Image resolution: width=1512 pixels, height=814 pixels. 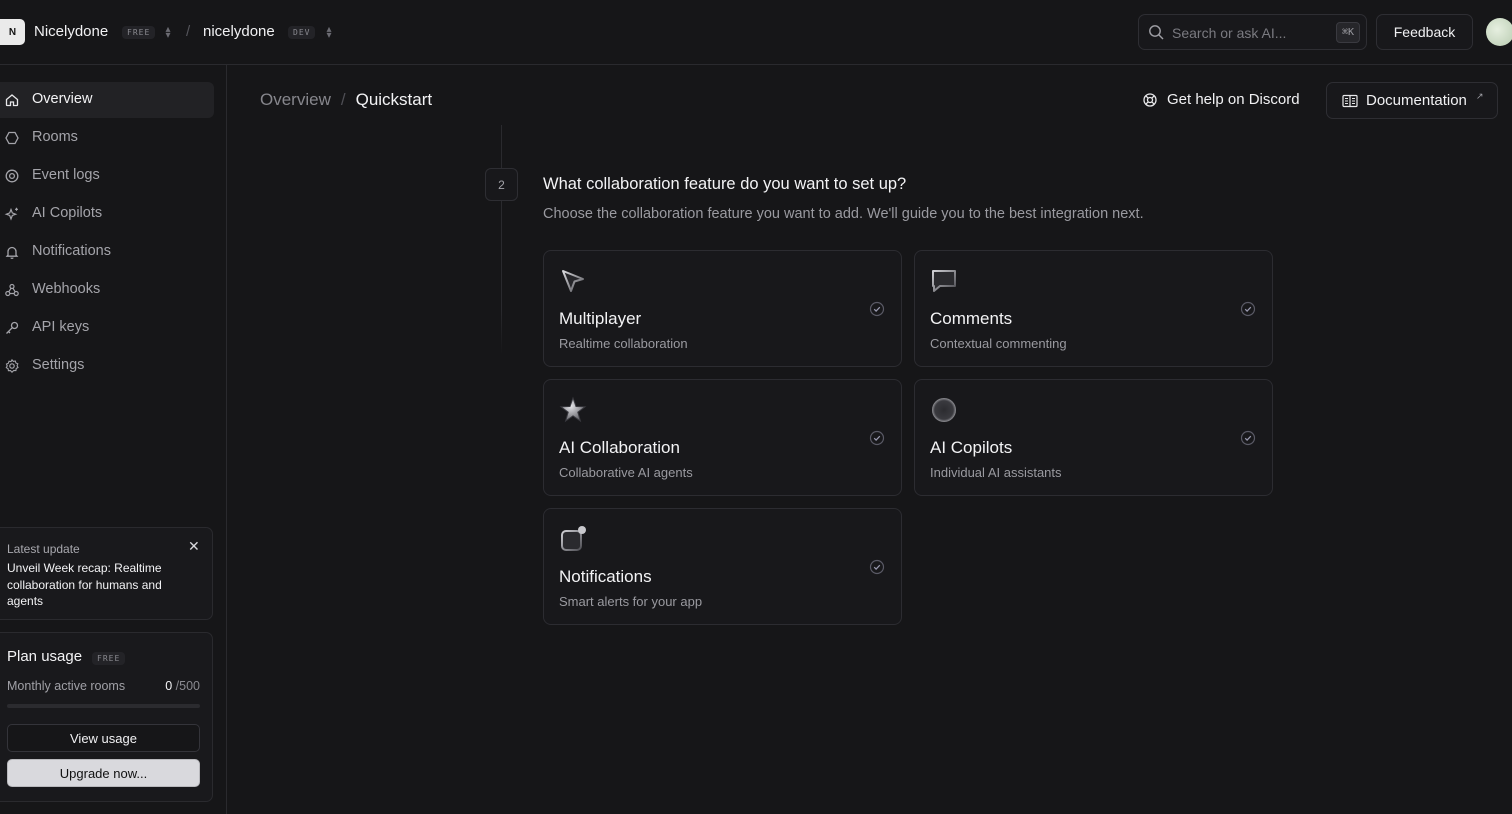 I want to click on latest-update-label: Latest update, so click(x=43, y=549).